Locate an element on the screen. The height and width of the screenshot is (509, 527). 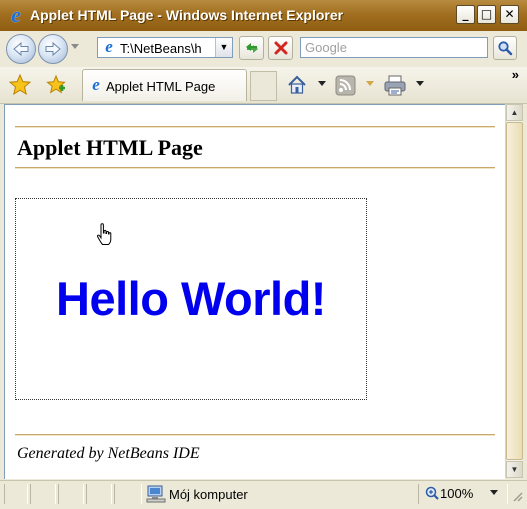
zoom-icon is located at coordinates (432, 493).